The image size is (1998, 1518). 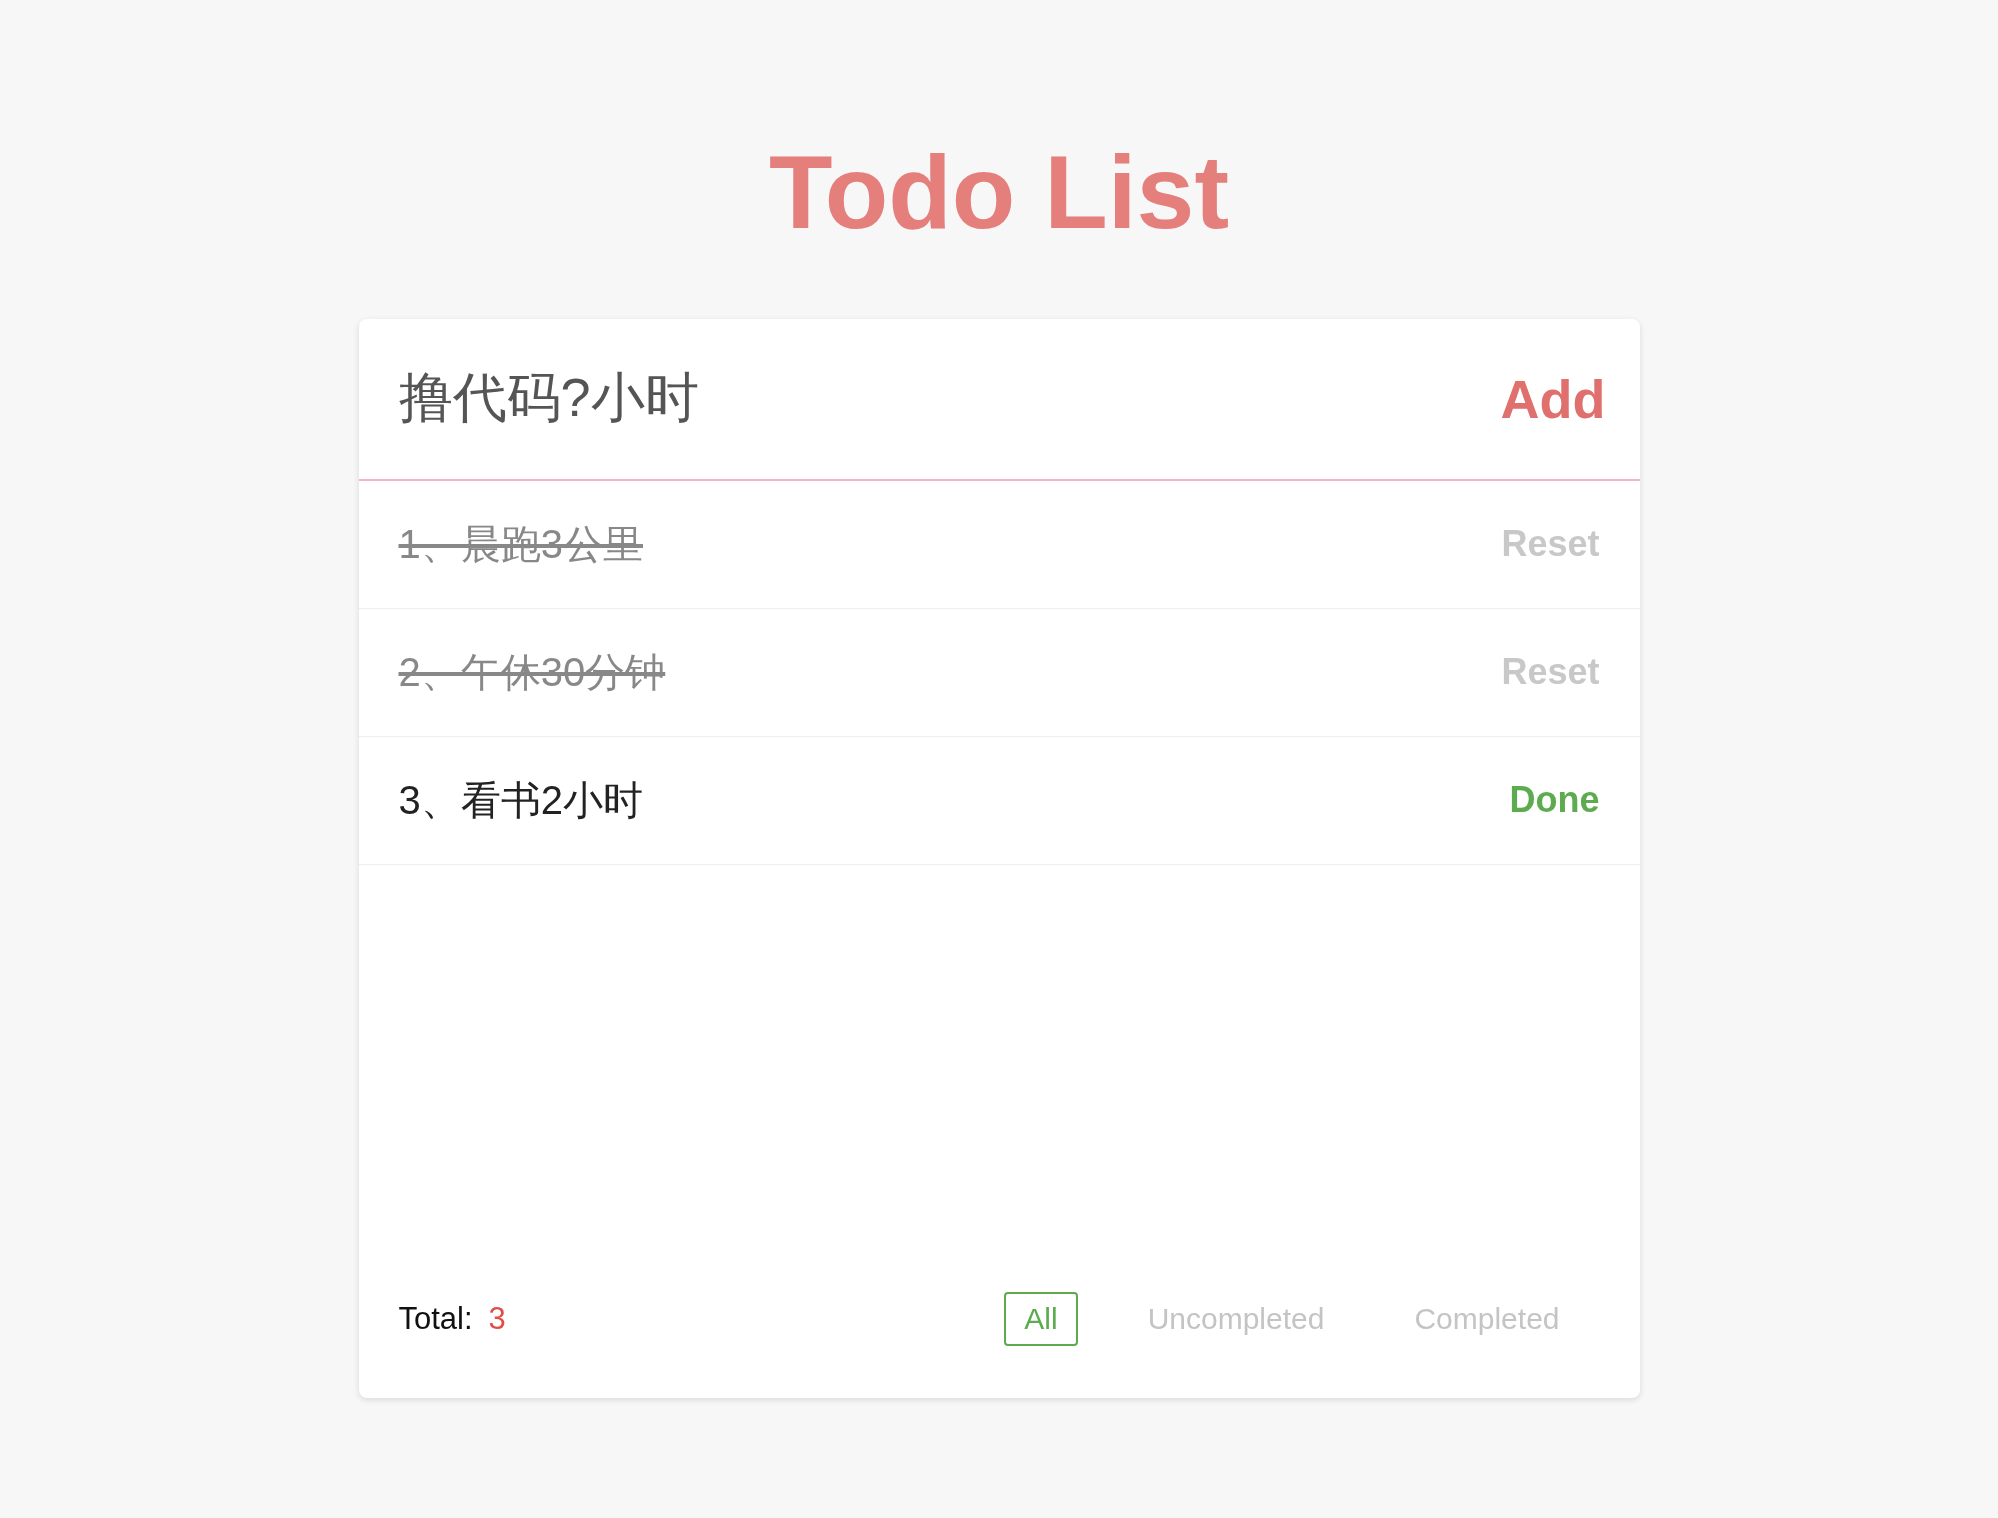 What do you see at coordinates (497, 1318) in the screenshot?
I see `total-count: 3` at bounding box center [497, 1318].